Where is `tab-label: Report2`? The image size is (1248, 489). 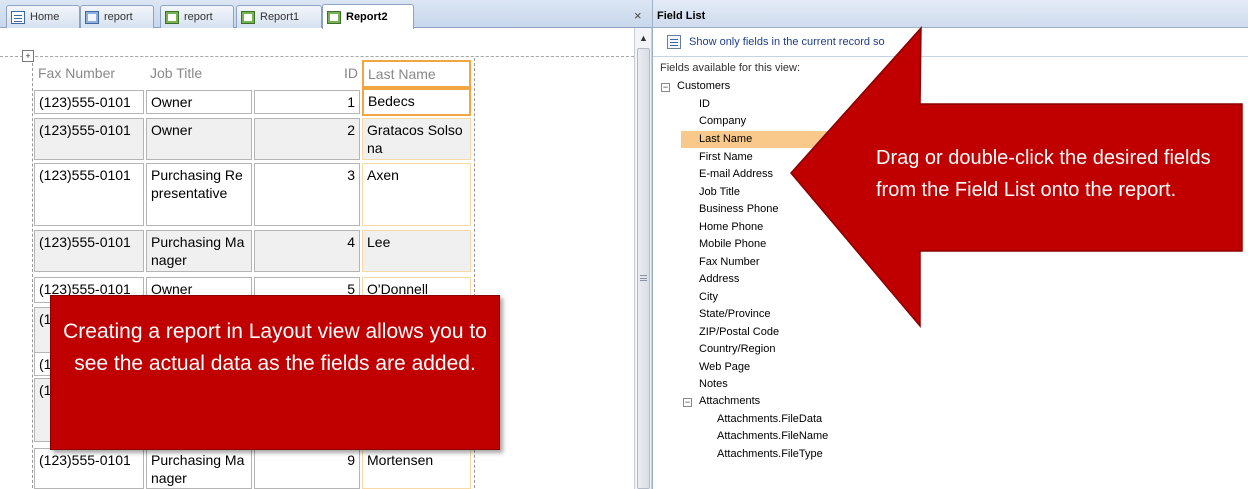 tab-label: Report2 is located at coordinates (367, 17).